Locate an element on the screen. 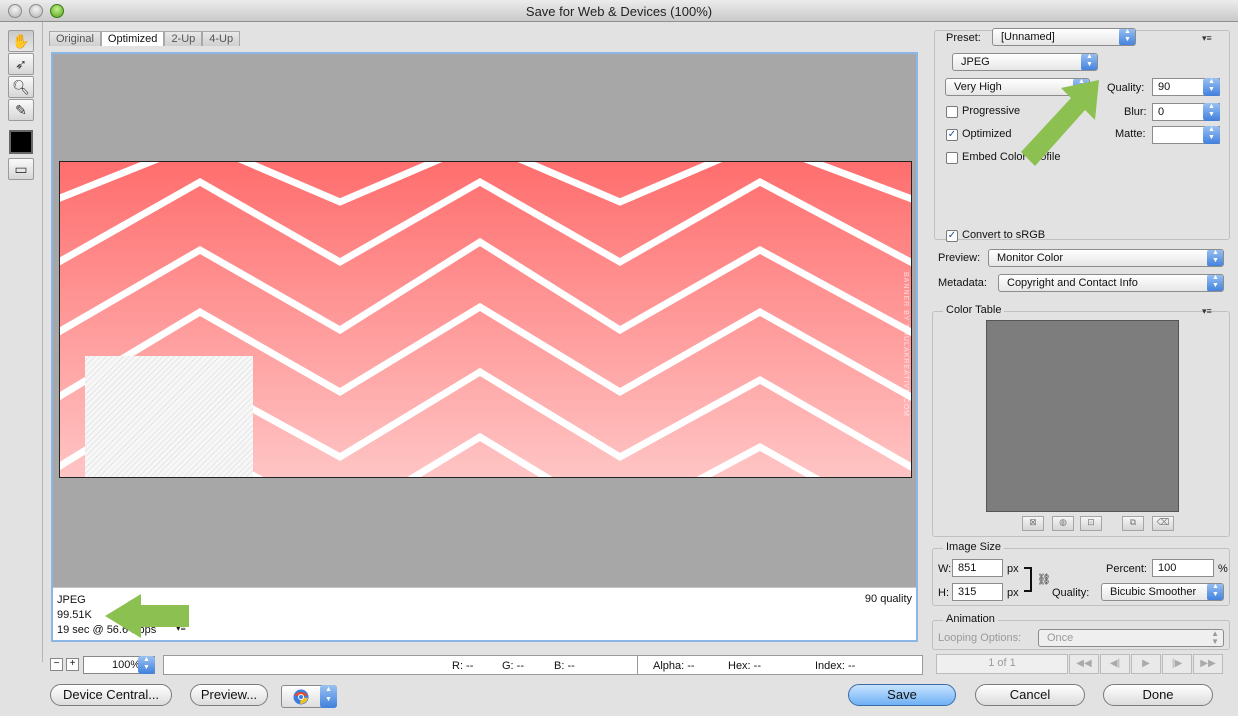 The image size is (1238, 716). last-frame-icon: ▶▶ is located at coordinates (1208, 664).